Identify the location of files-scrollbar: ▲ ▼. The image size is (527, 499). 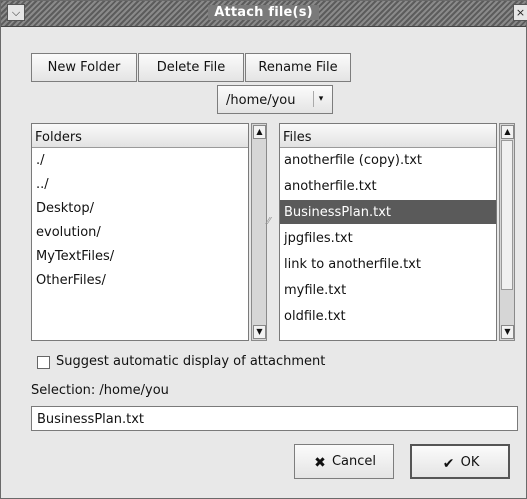
(507, 232).